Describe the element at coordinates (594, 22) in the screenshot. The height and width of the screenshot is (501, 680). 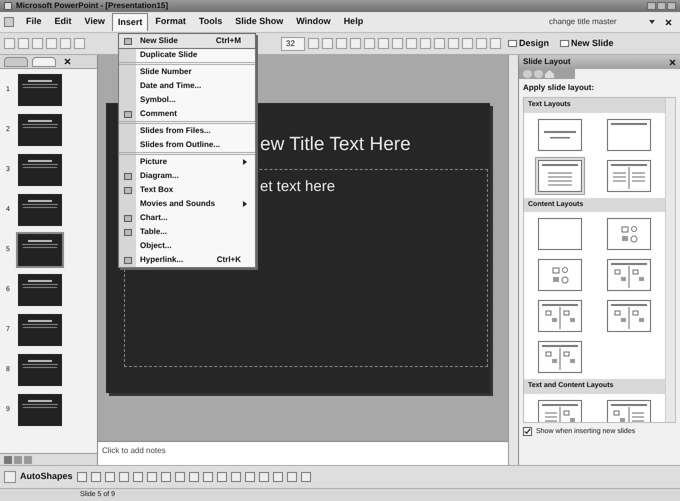
I see `help-search-field: change title master` at that location.